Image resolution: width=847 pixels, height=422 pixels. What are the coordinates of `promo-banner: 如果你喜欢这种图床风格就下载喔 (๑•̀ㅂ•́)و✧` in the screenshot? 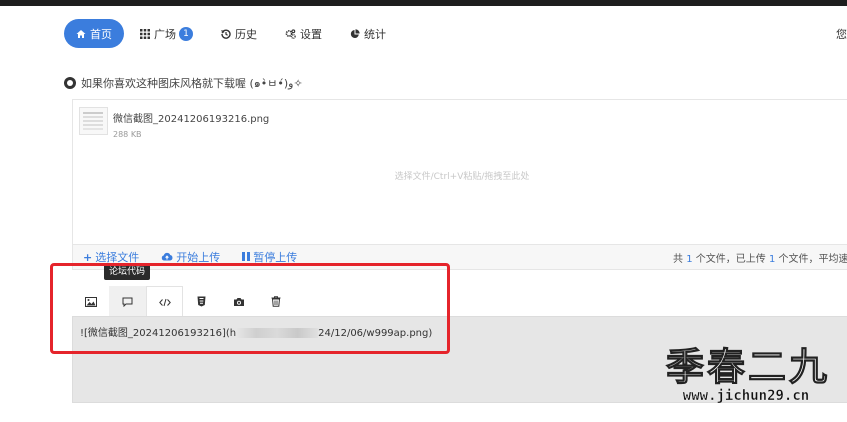 It's located at (183, 83).